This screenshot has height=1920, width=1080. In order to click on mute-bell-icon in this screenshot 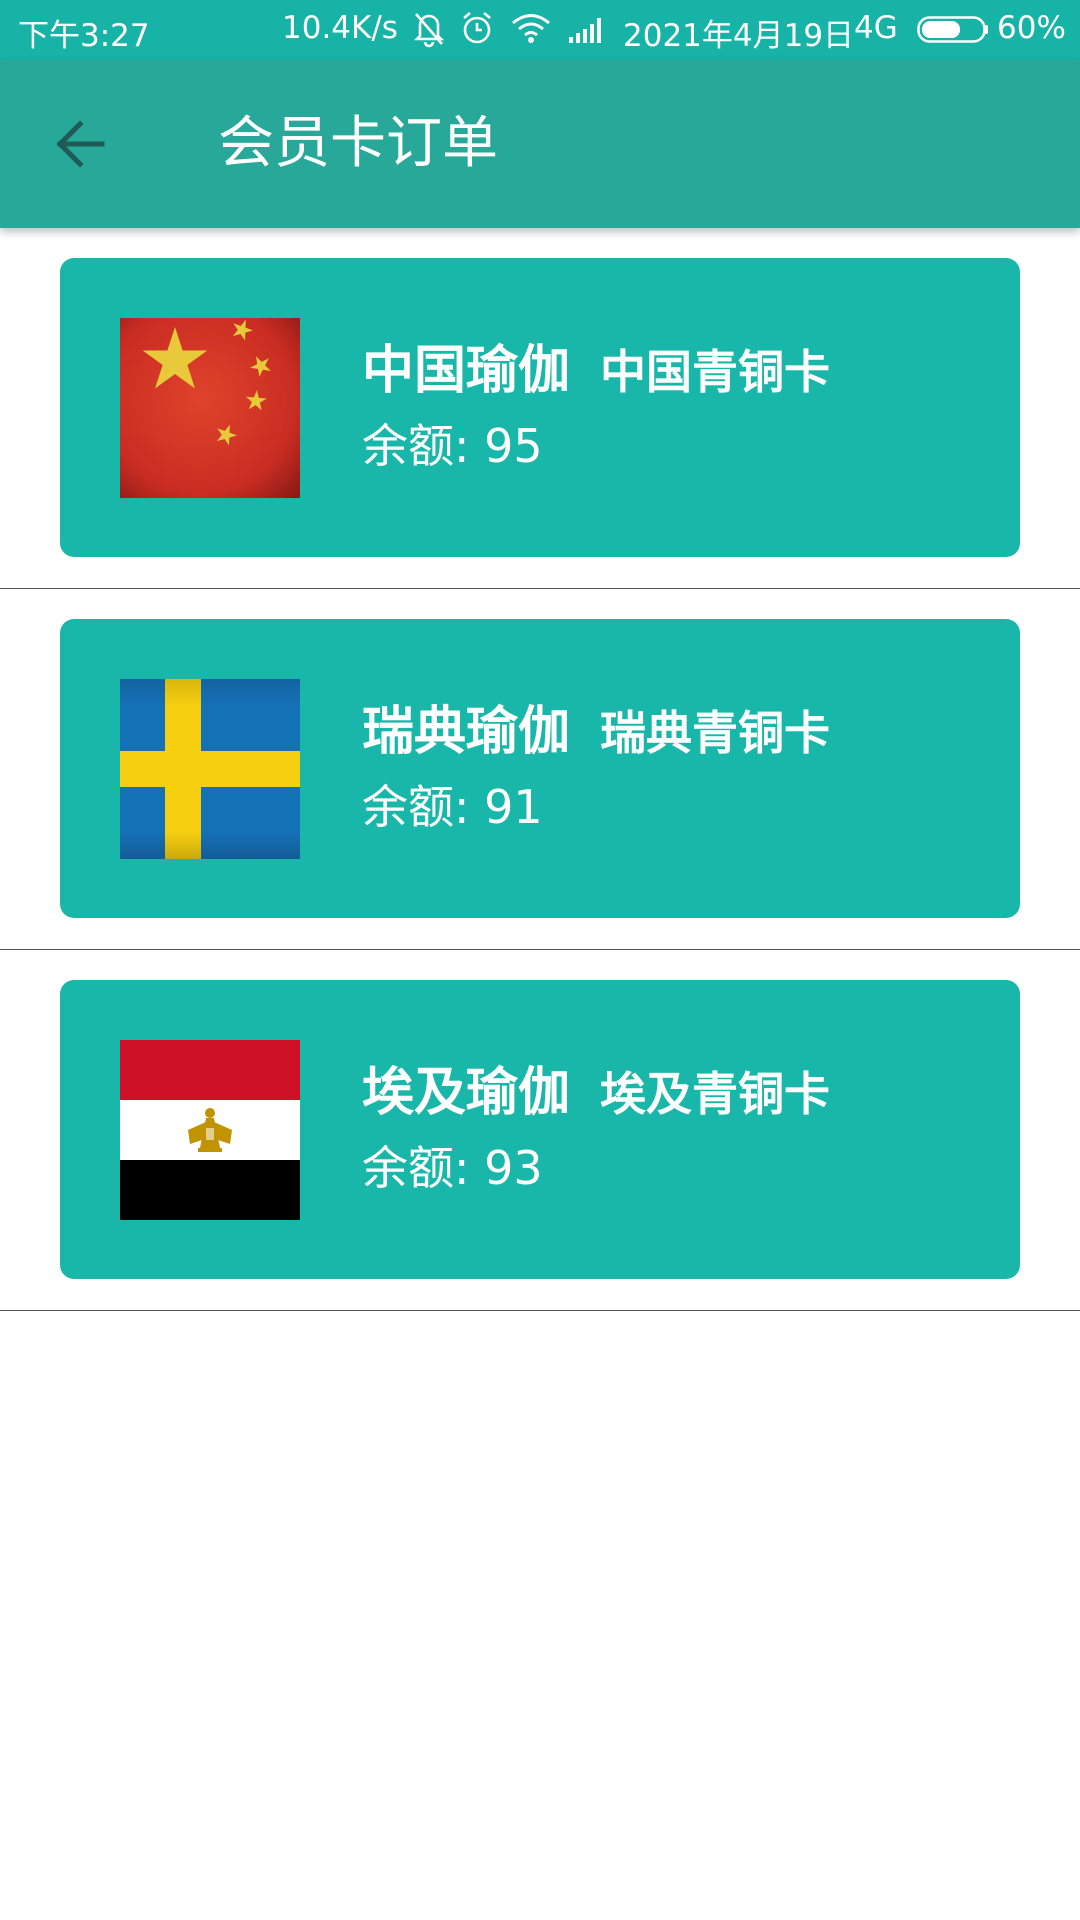, I will do `click(429, 30)`.